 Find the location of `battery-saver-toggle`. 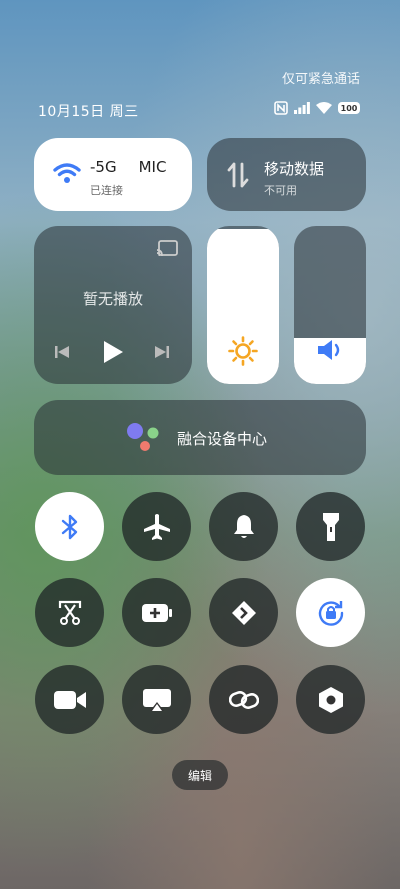

battery-saver-toggle is located at coordinates (156, 612).